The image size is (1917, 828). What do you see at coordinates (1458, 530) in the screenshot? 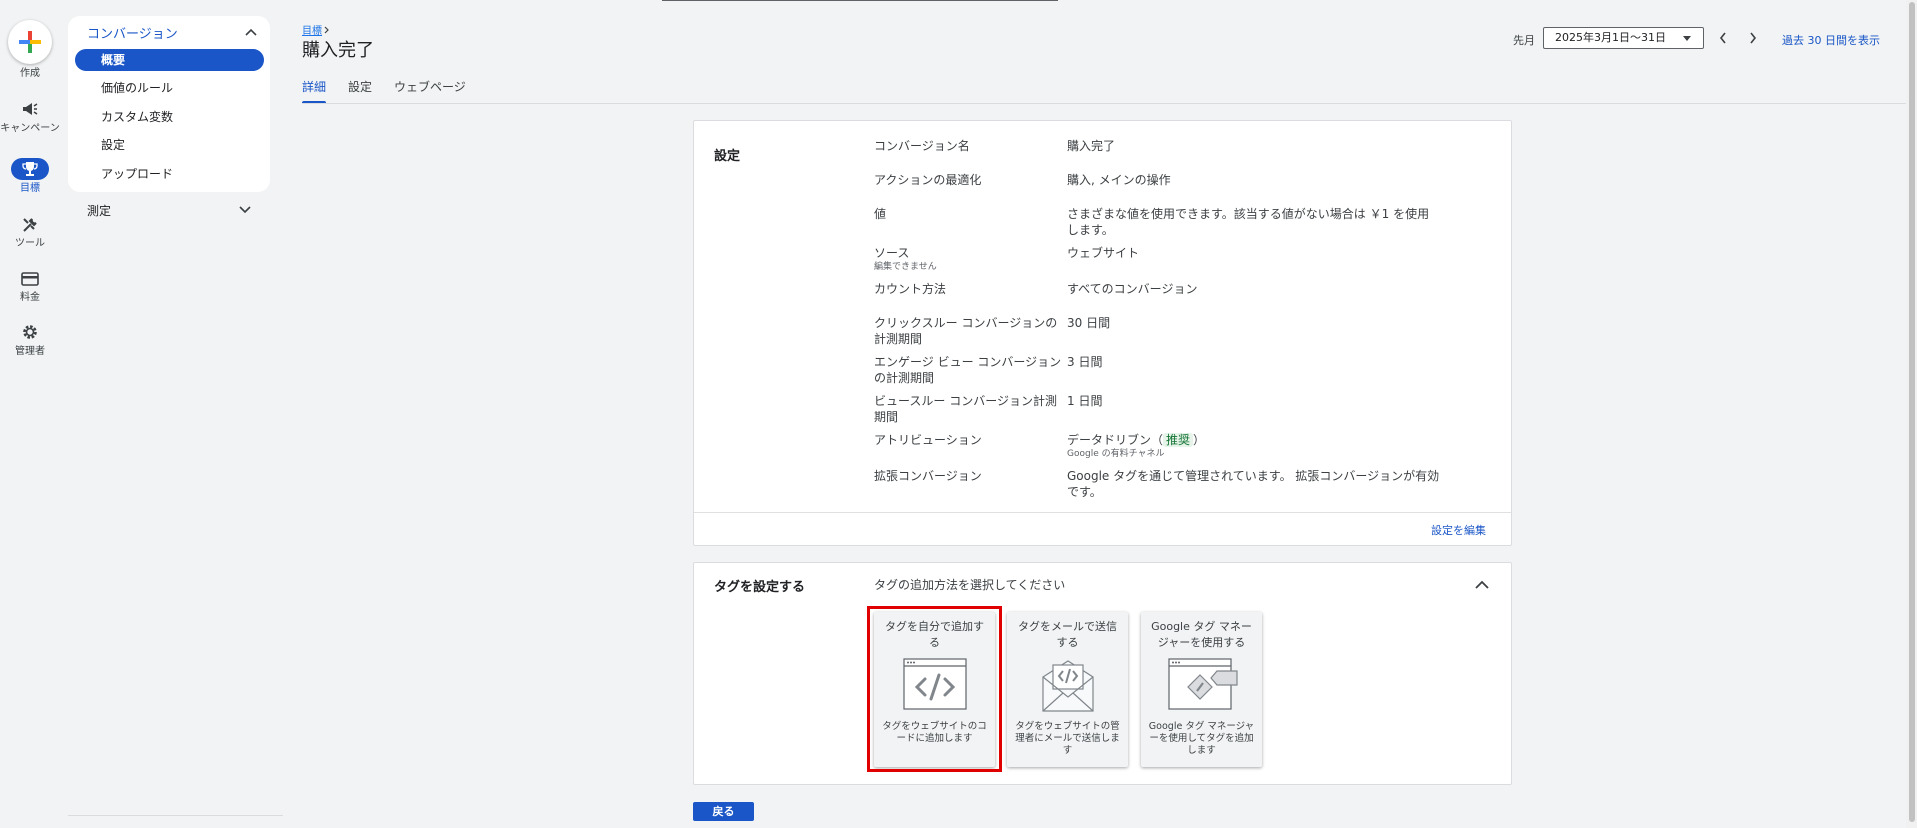
I see `edit-settings-link: 設定を編集` at bounding box center [1458, 530].